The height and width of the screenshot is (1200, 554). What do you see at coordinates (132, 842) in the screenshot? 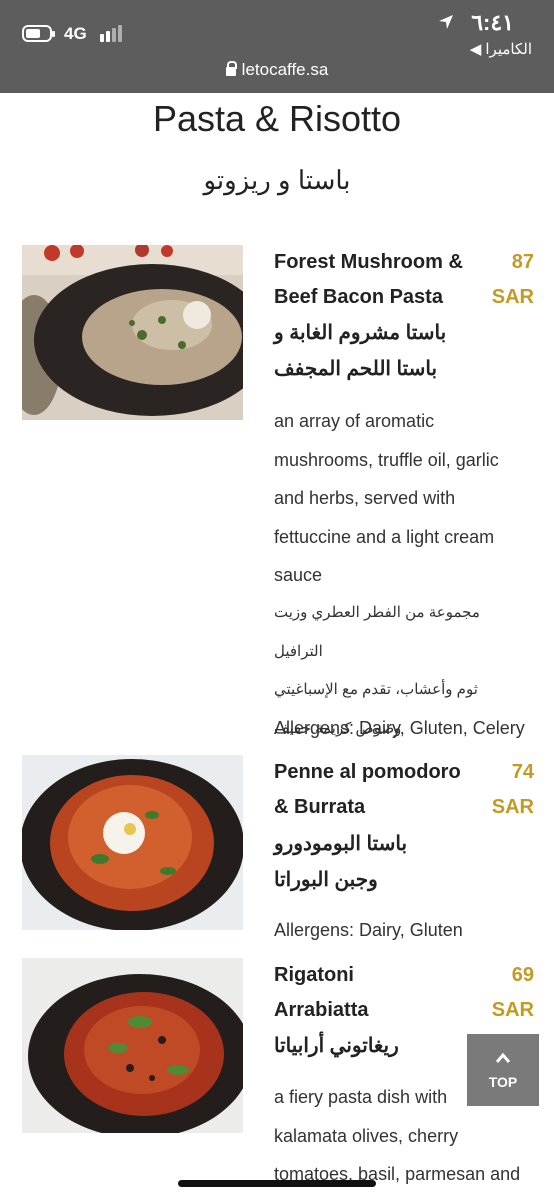
I see `dish-photo-penne-burrata` at bounding box center [132, 842].